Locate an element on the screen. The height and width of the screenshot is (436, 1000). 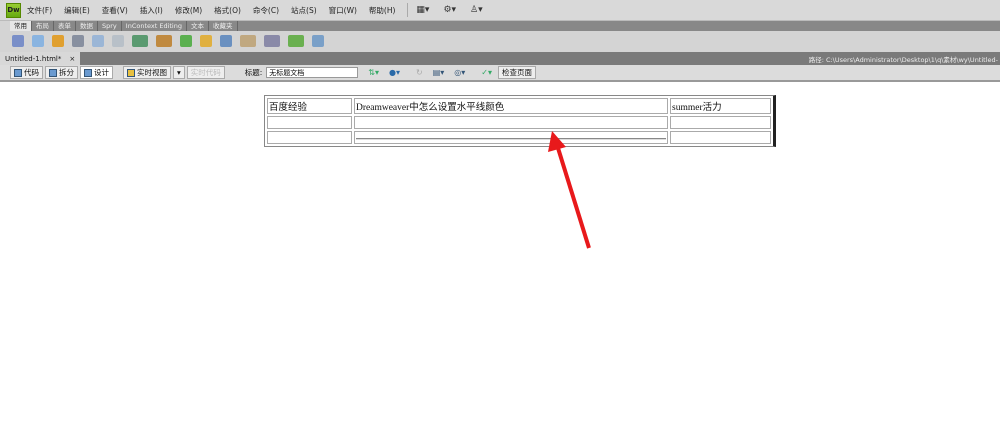
red-arrow-annotation is located at coordinates (569, 190).